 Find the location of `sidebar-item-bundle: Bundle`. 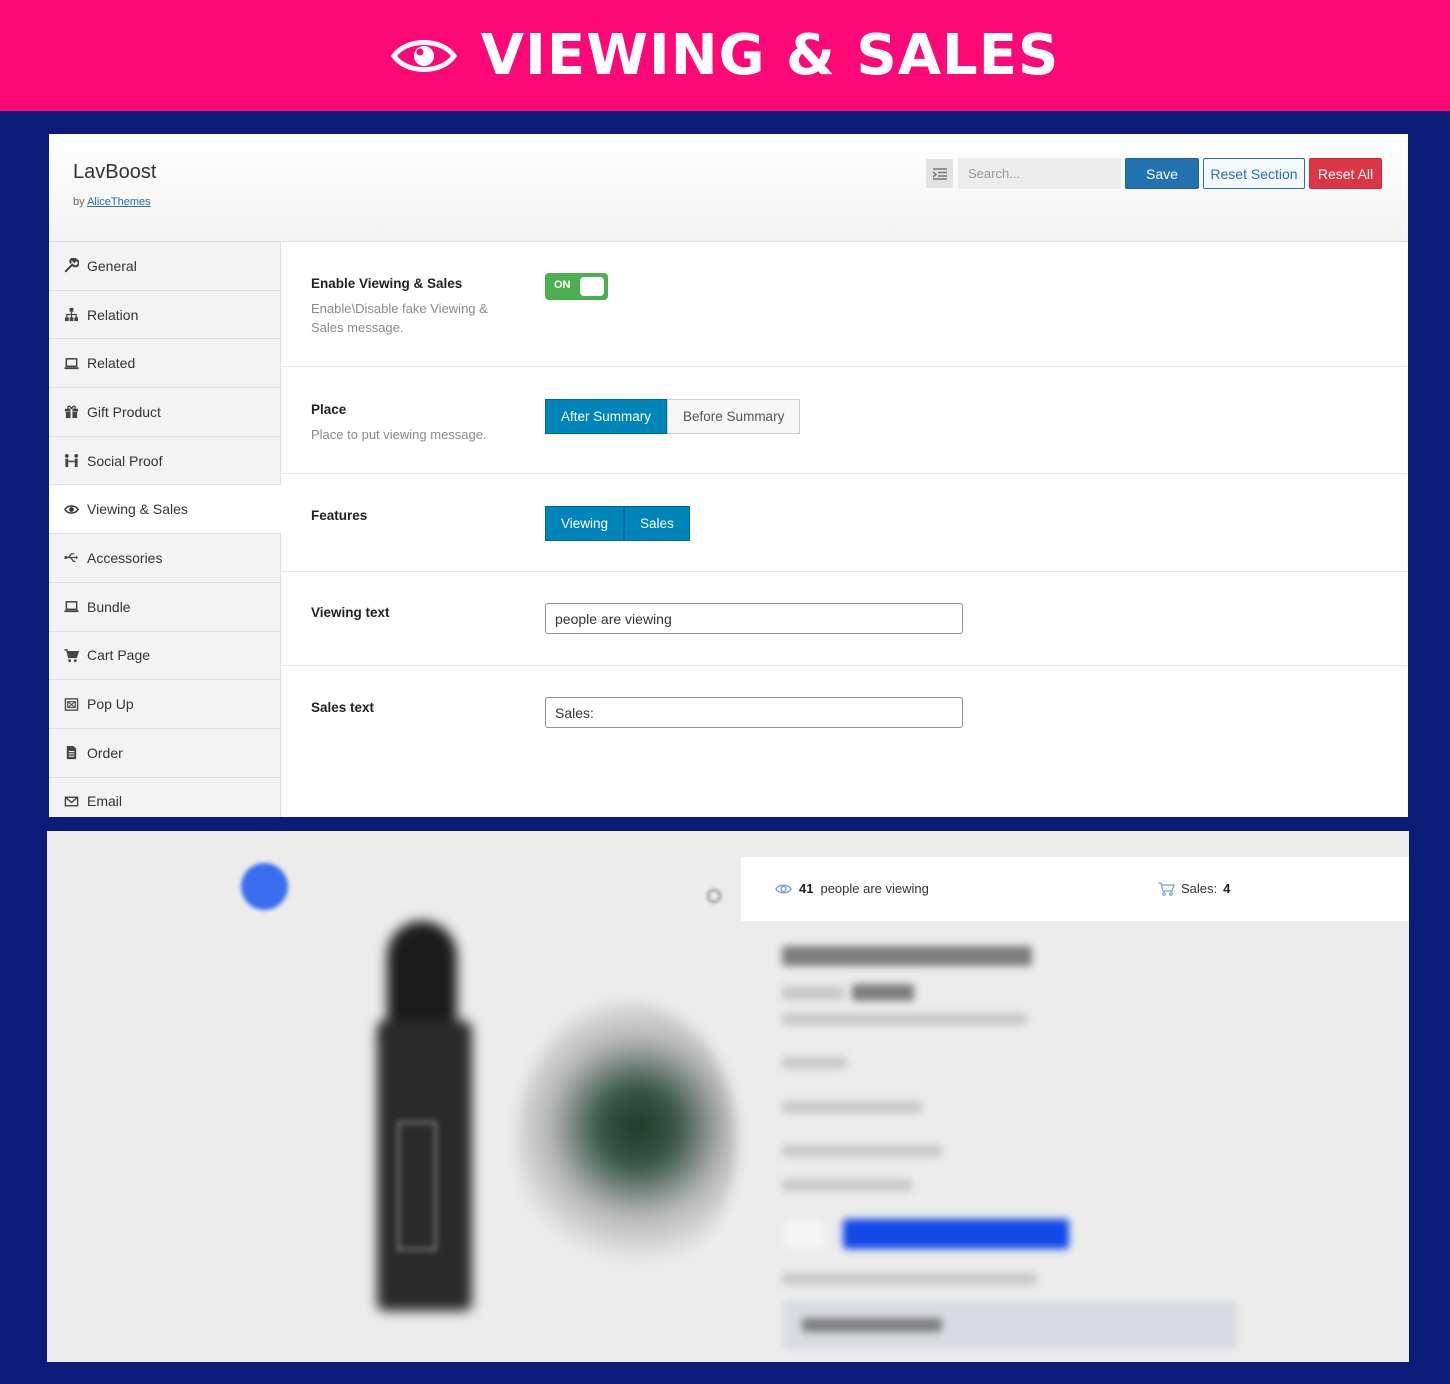

sidebar-item-bundle: Bundle is located at coordinates (164, 607).